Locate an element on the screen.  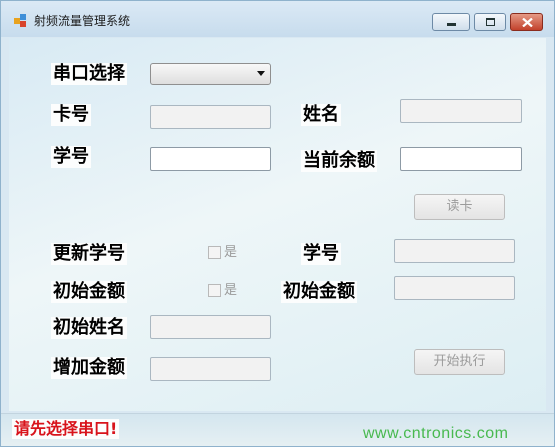
right-initial-amount-field is located at coordinates (454, 288).